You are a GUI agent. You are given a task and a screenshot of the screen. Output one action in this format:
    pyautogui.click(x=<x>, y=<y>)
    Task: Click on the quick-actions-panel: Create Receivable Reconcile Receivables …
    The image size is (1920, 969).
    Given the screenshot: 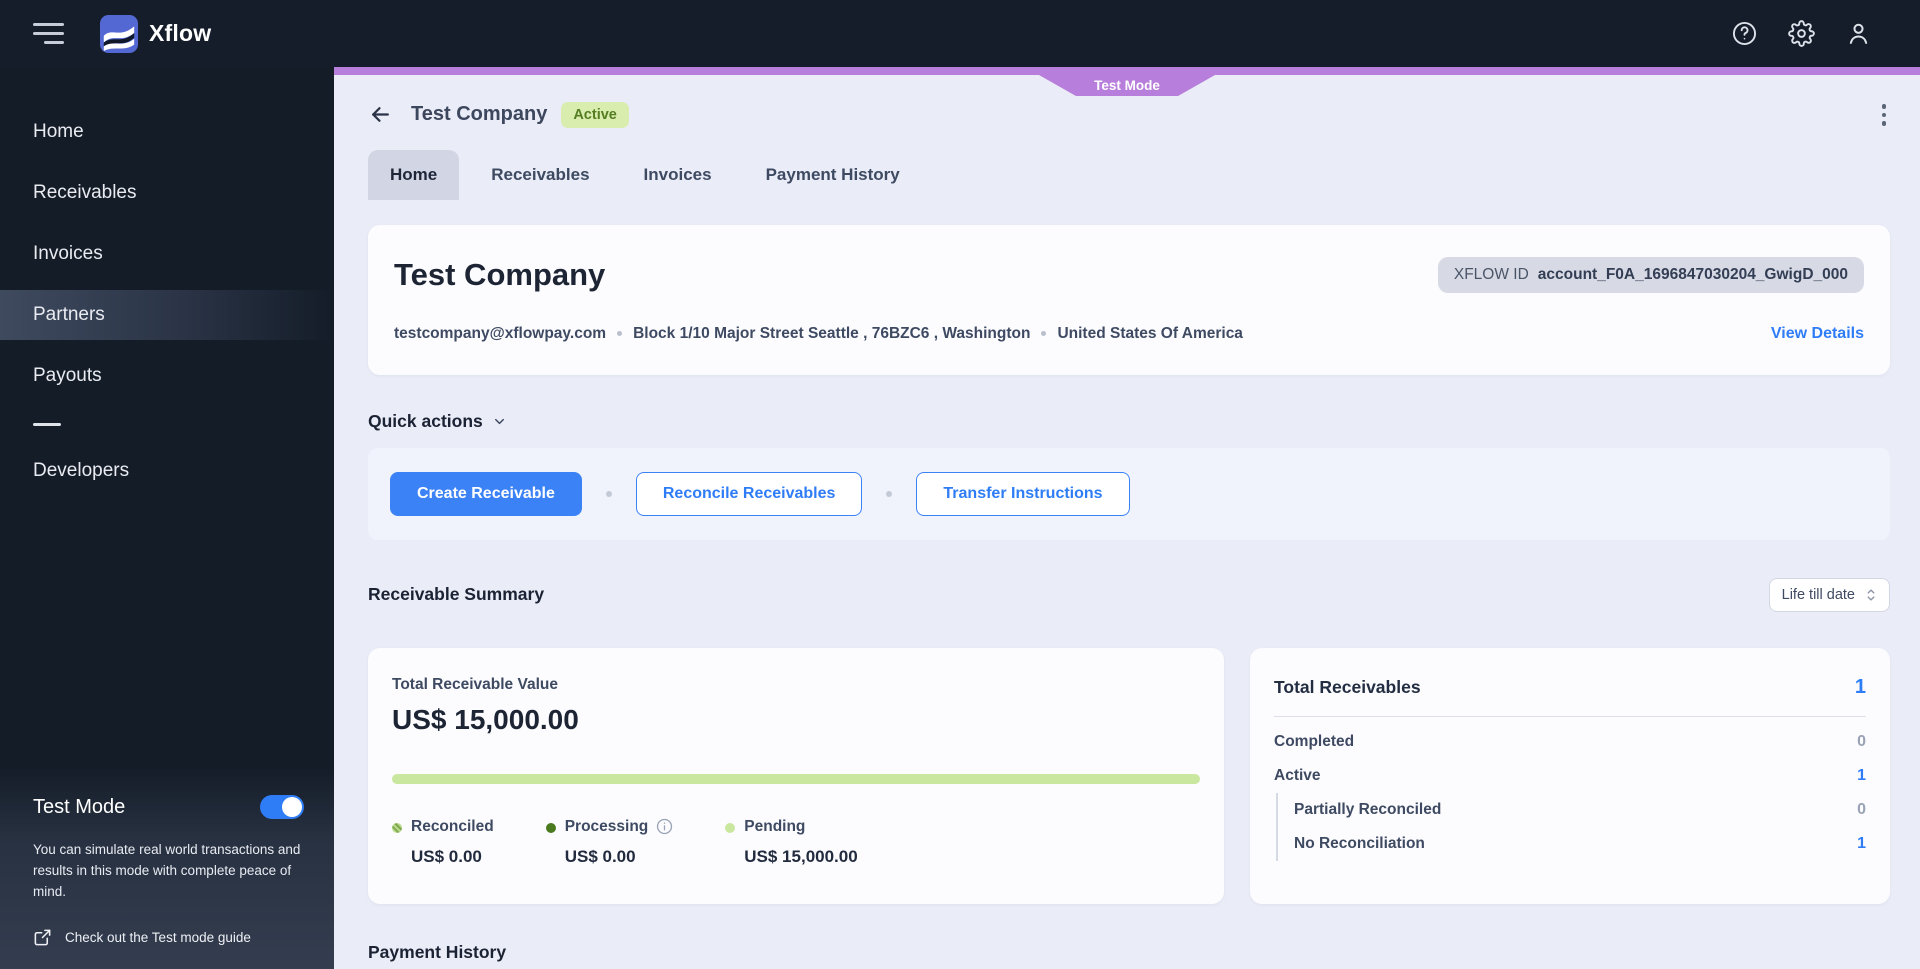 What is the action you would take?
    pyautogui.click(x=1129, y=493)
    